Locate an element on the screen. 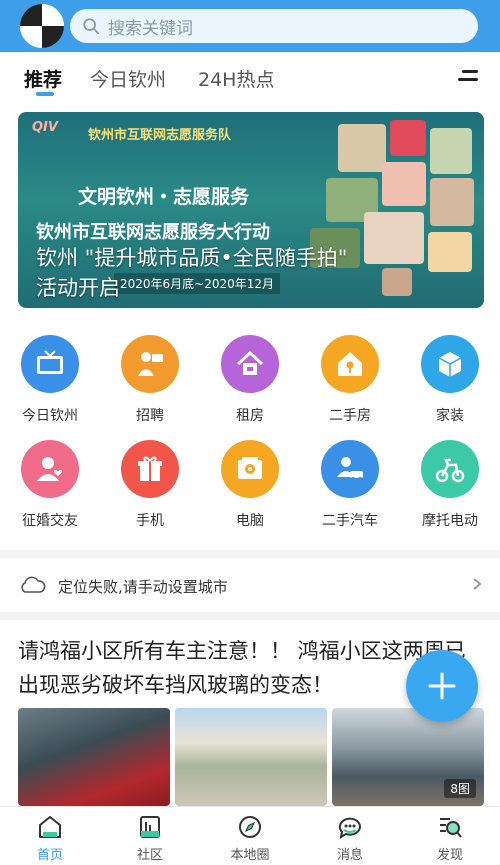 The image size is (500, 865). nav-community: 社区 is located at coordinates (150, 838).